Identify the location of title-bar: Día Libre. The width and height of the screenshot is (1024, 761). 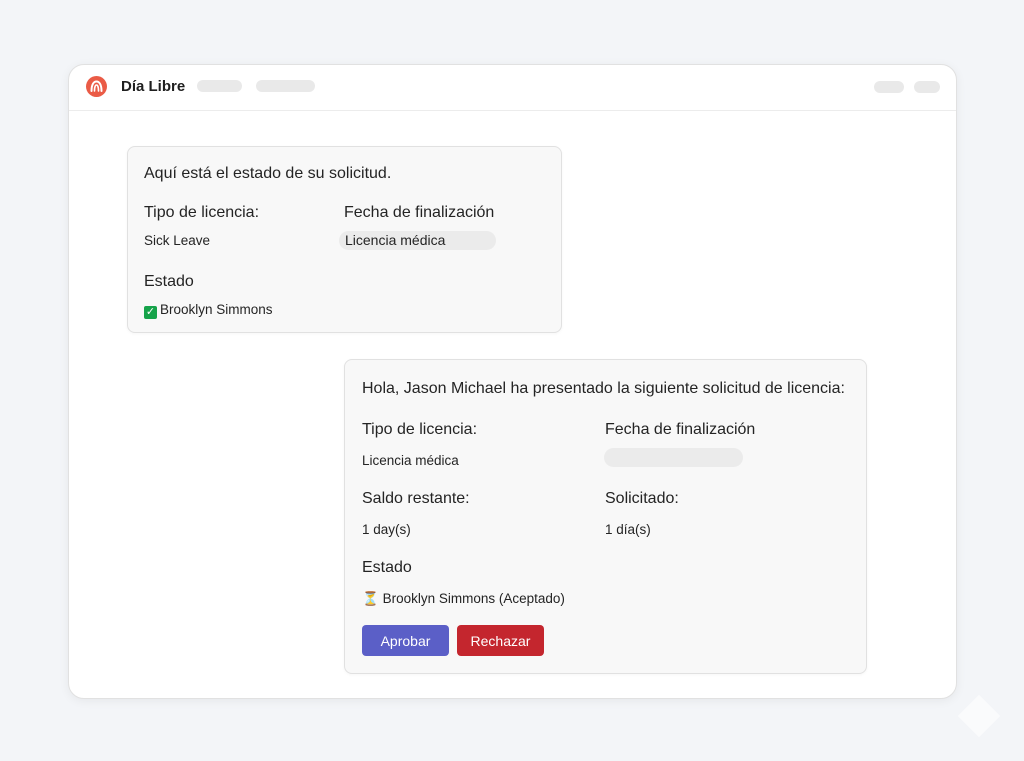
(512, 88).